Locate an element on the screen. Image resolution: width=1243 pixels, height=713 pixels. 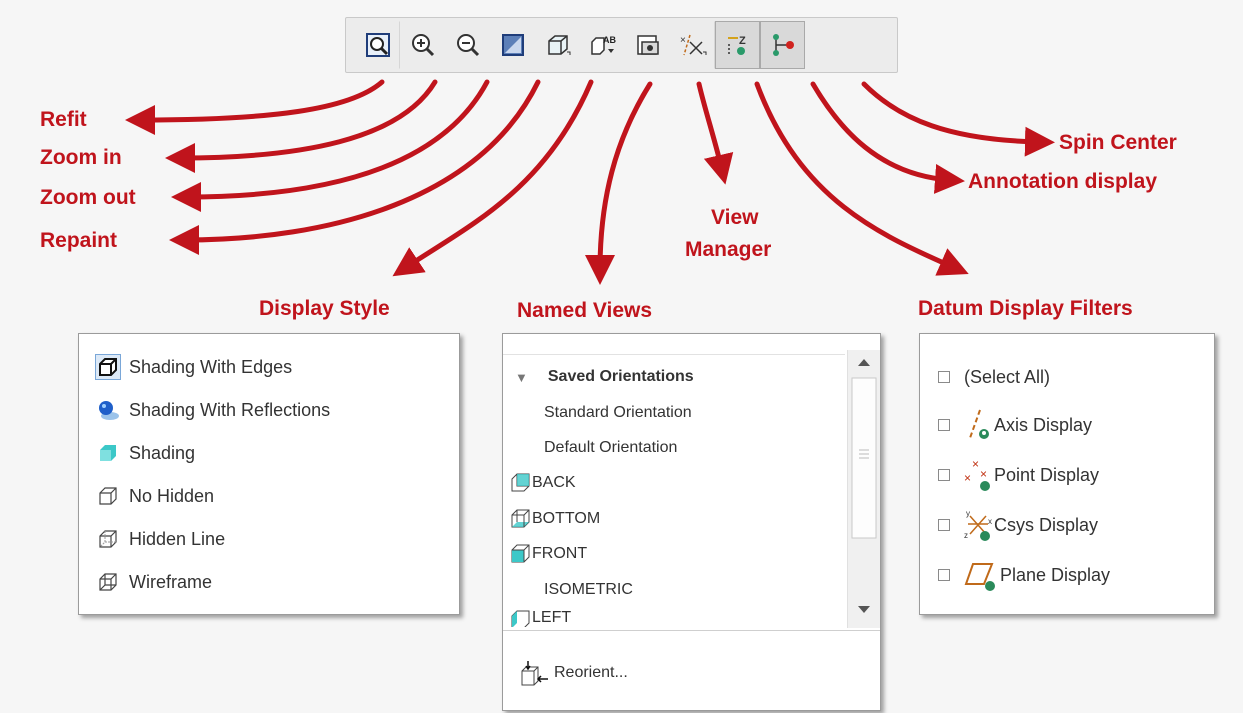
display-style-item: Shading With Edges is located at coordinates (193, 367).